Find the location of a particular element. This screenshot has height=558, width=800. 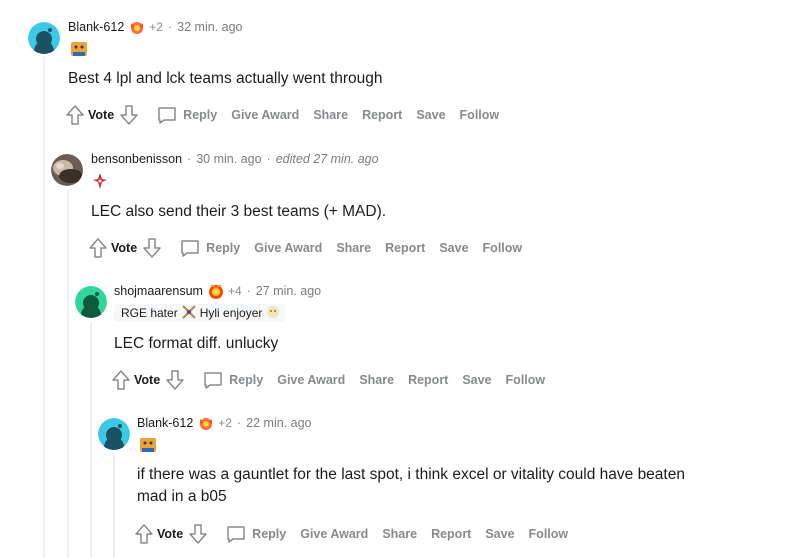

crossed-swords-icon is located at coordinates (189, 313).